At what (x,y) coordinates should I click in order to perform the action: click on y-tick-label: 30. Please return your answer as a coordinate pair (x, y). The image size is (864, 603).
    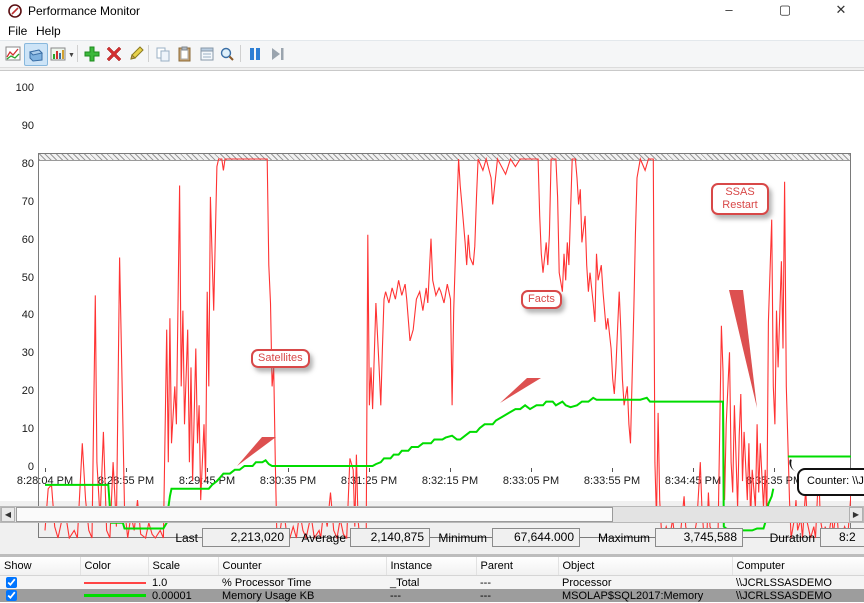
    Looking at the image, I should click on (27, 353).